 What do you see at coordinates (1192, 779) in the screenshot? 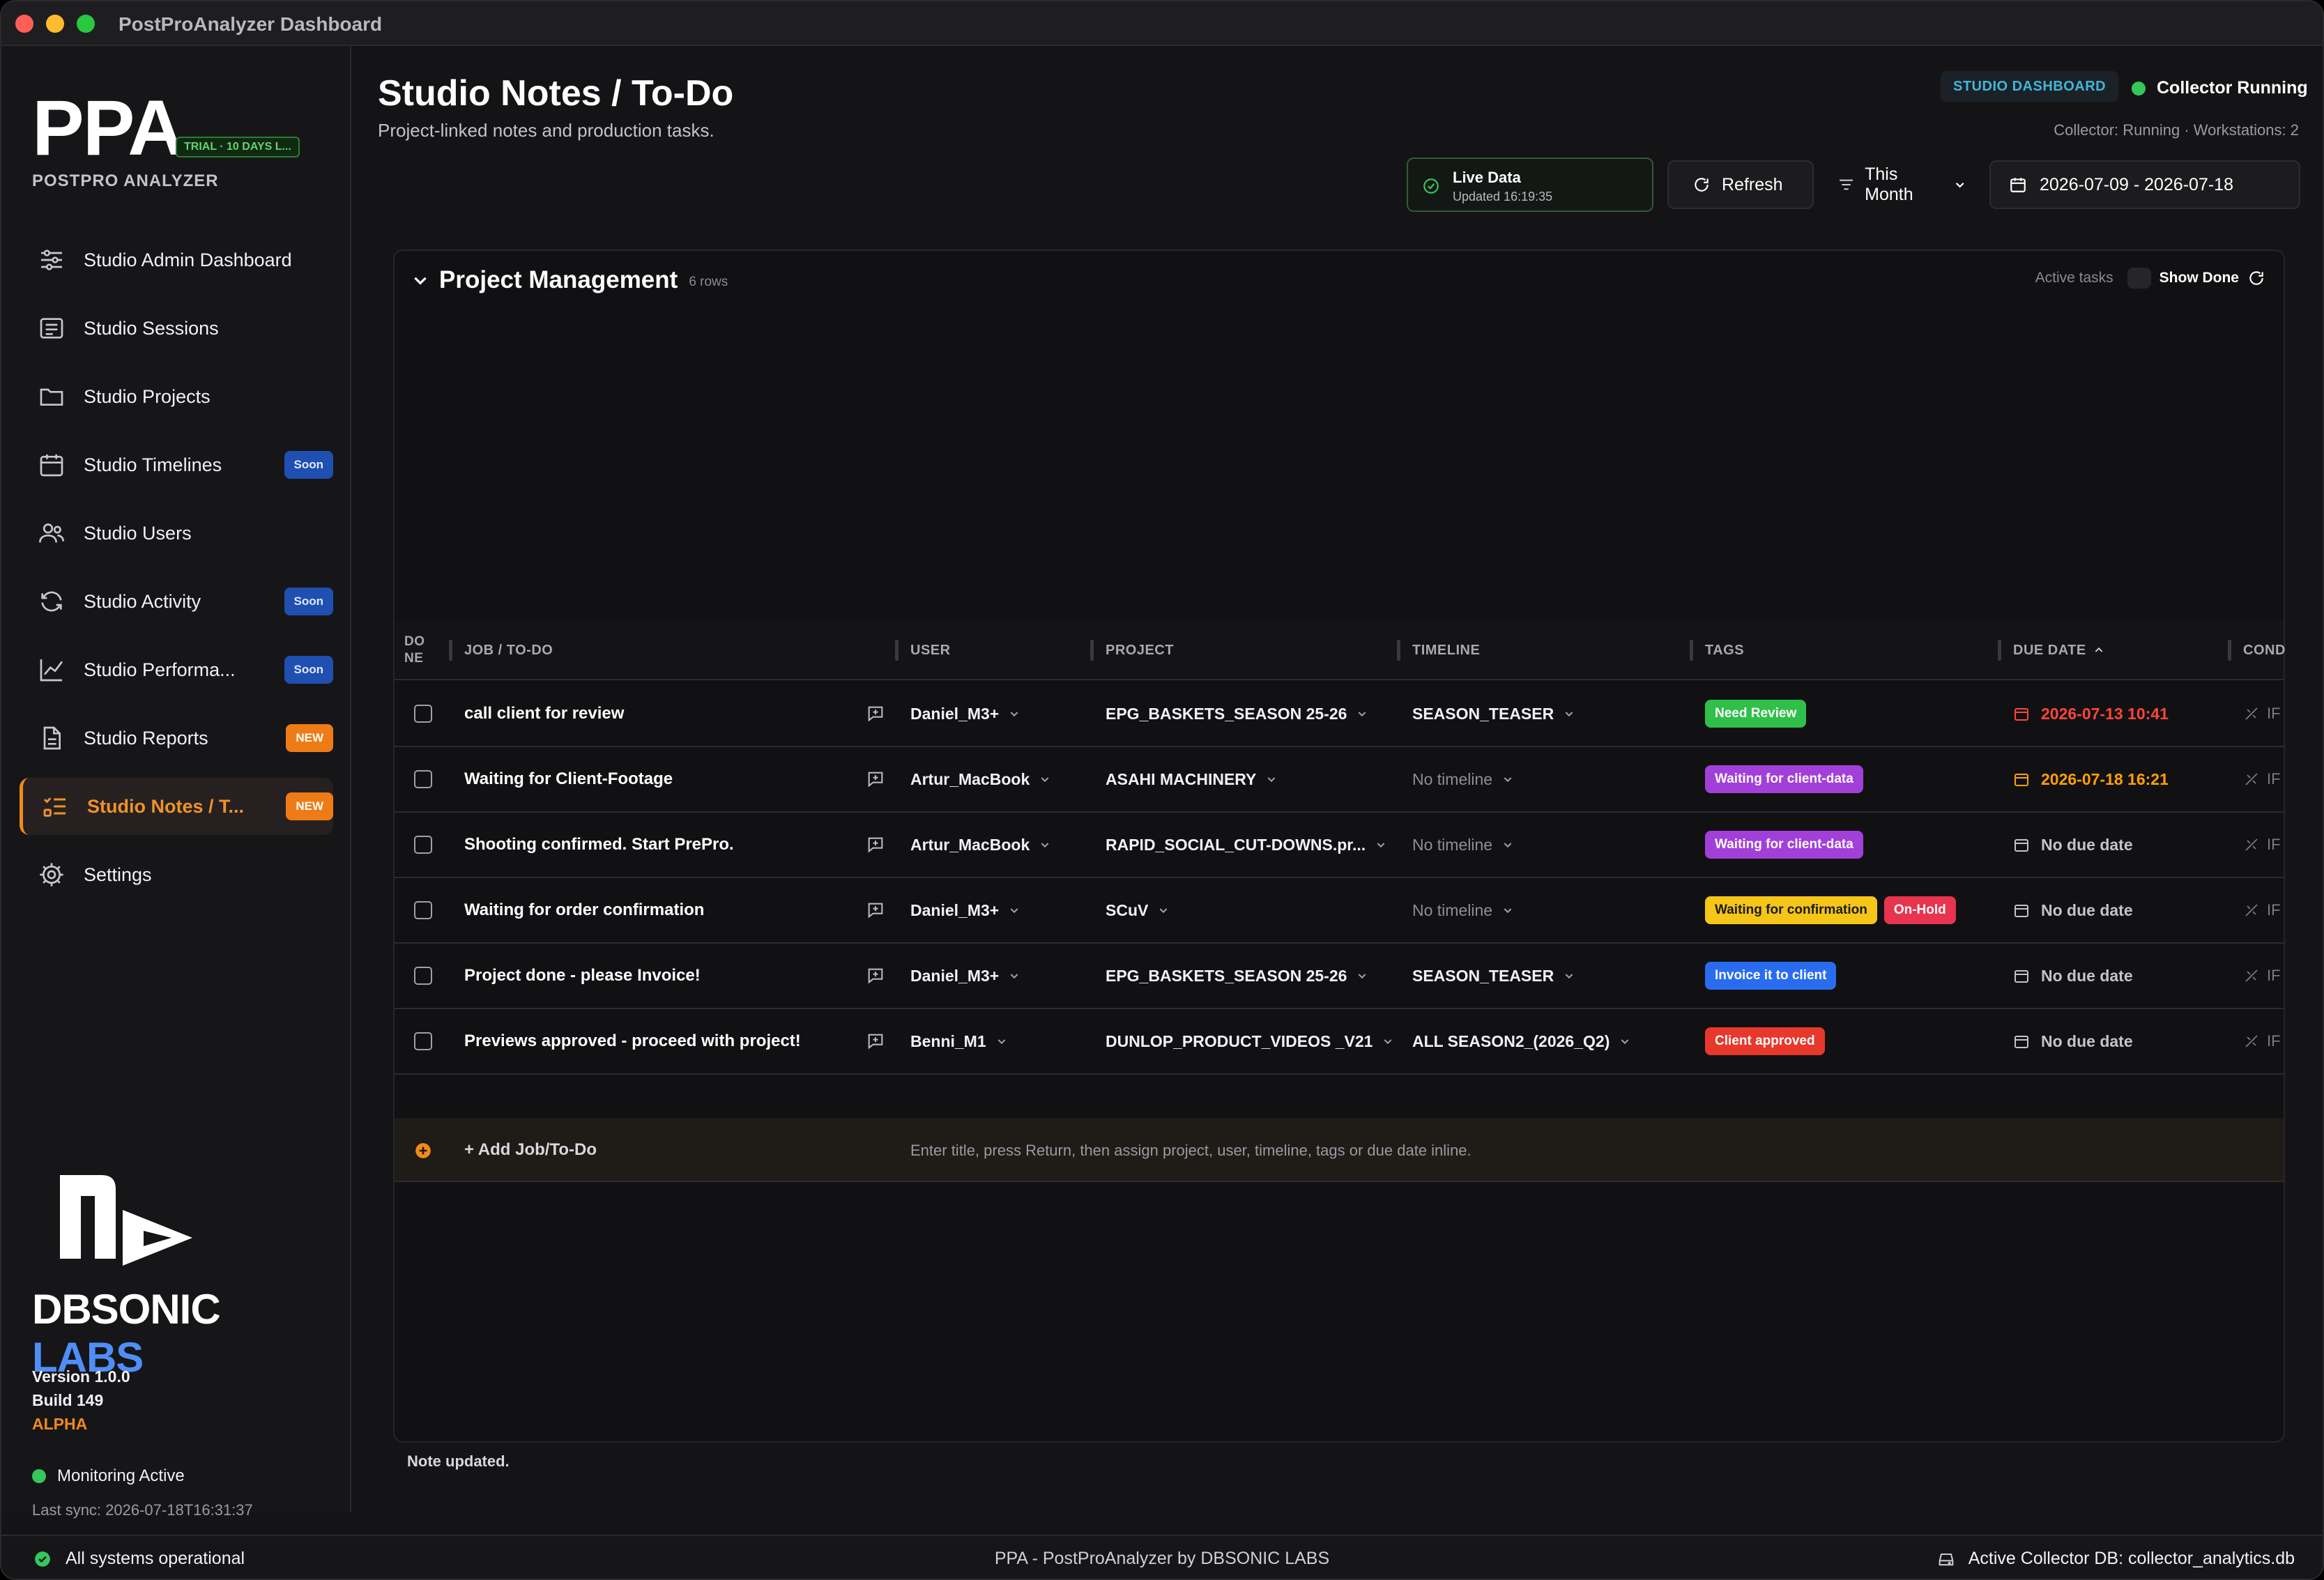
I see `project-cell: ASAHI MACHINERY` at bounding box center [1192, 779].